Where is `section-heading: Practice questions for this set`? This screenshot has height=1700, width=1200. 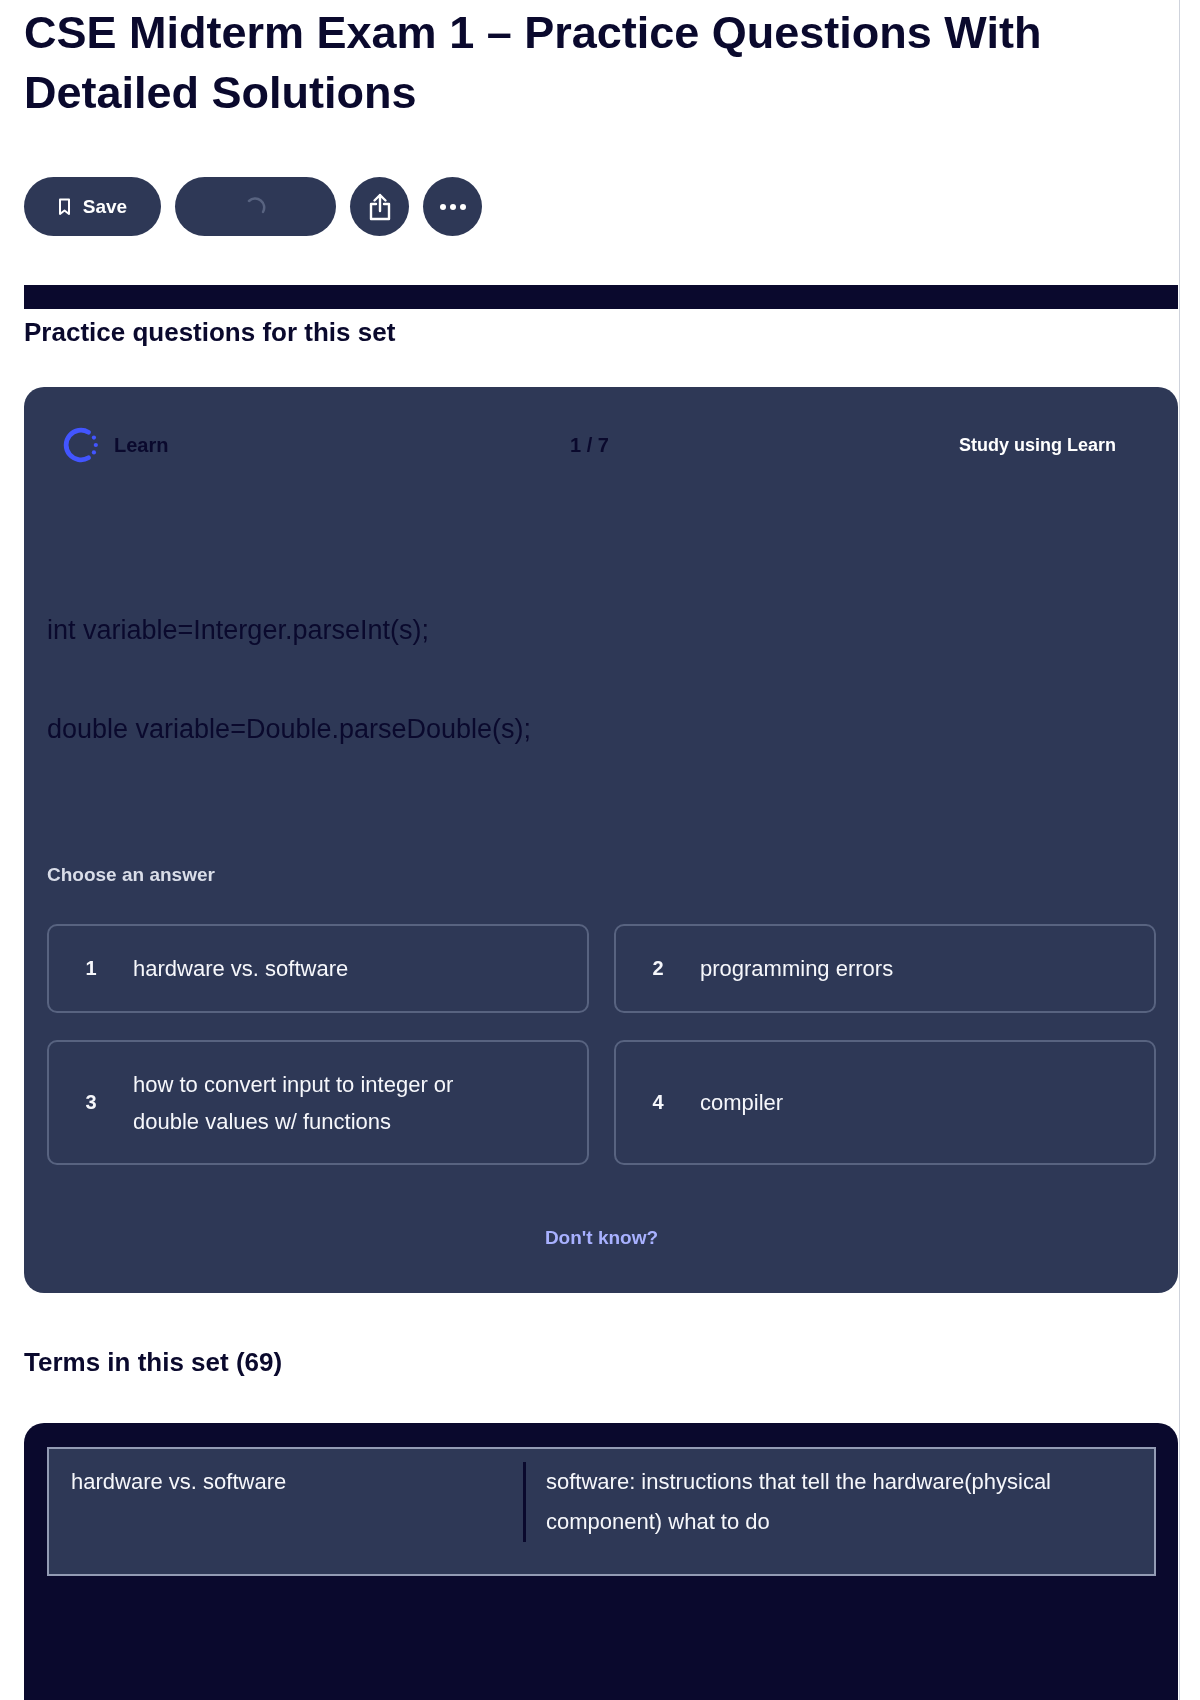 section-heading: Practice questions for this set is located at coordinates (210, 332).